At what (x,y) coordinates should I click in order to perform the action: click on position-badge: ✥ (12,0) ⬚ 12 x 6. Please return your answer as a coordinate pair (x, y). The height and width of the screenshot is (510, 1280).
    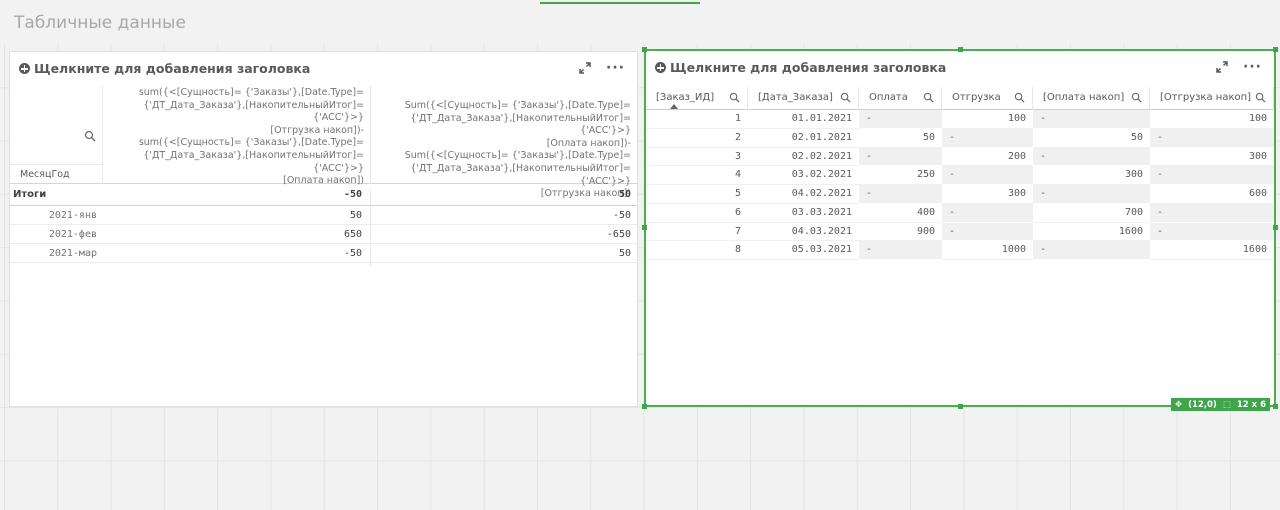
    Looking at the image, I should click on (1220, 404).